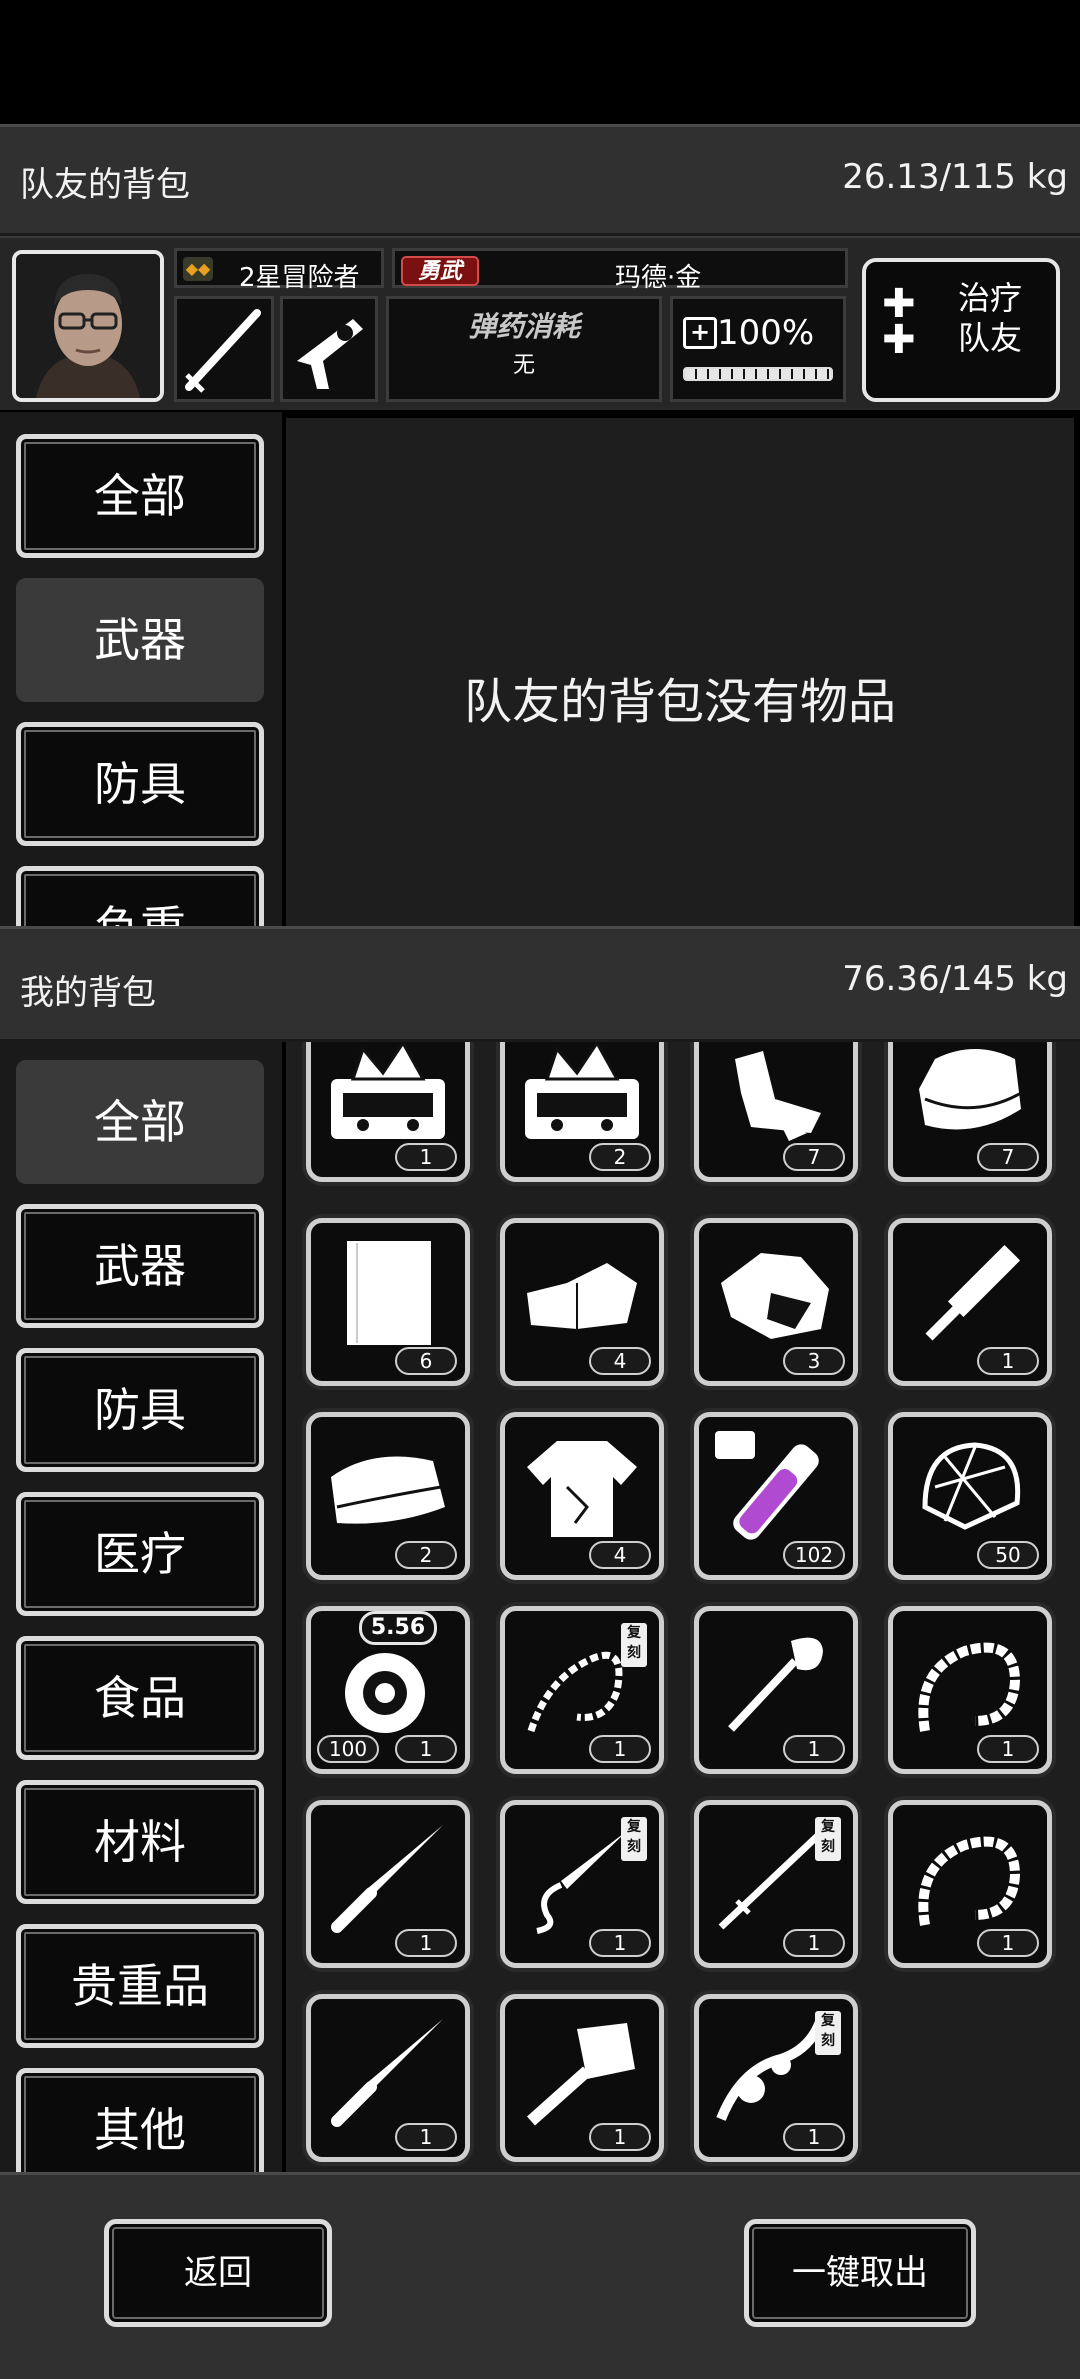 The width and height of the screenshot is (1080, 2379). I want to click on teammate-category-tabs: 全部 武器 防具 负重, so click(141, 669).